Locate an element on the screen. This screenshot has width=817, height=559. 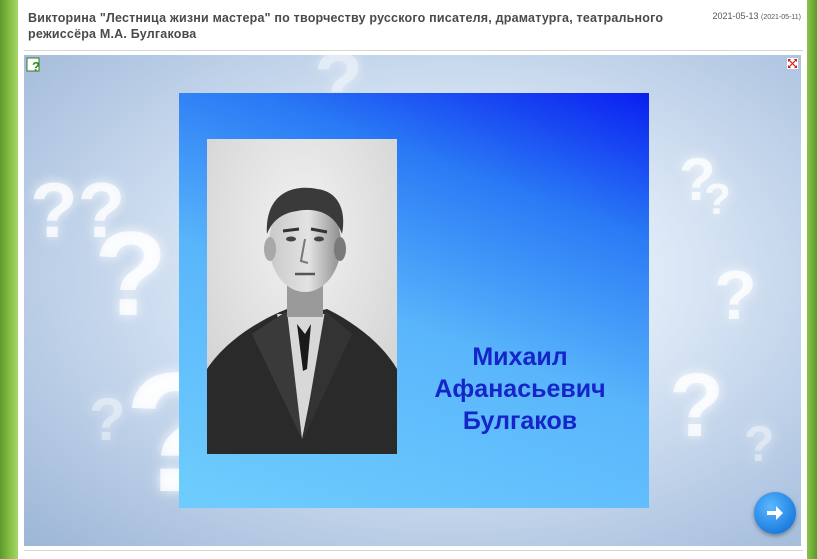
author-last-name: Булгаков is located at coordinates (520, 421).